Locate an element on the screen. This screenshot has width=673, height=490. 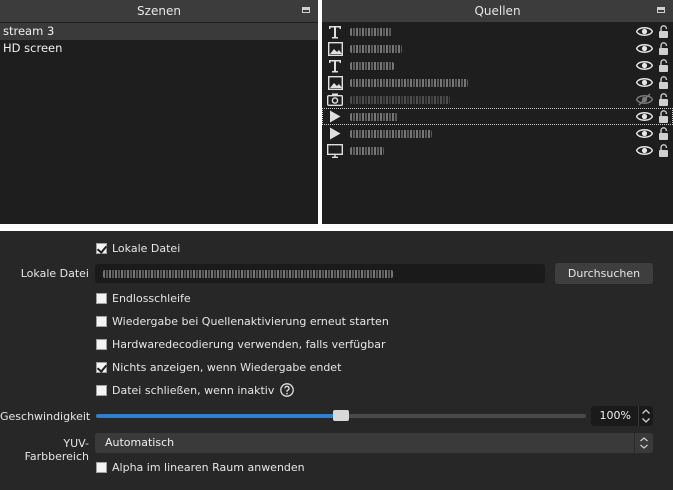
local-file-checkbox-label: Lokale Datei is located at coordinates (146, 248).